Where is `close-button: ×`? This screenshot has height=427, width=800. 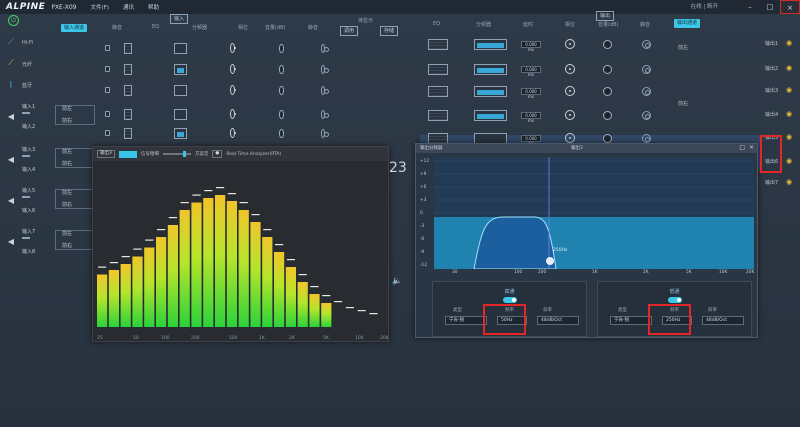
close-button: × is located at coordinates (790, 7).